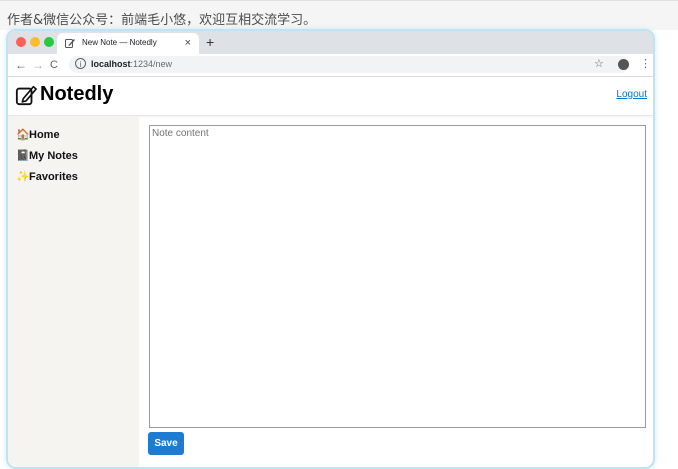 Image resolution: width=678 pixels, height=469 pixels. What do you see at coordinates (44, 135) in the screenshot?
I see `sidebar-item-label: Home` at bounding box center [44, 135].